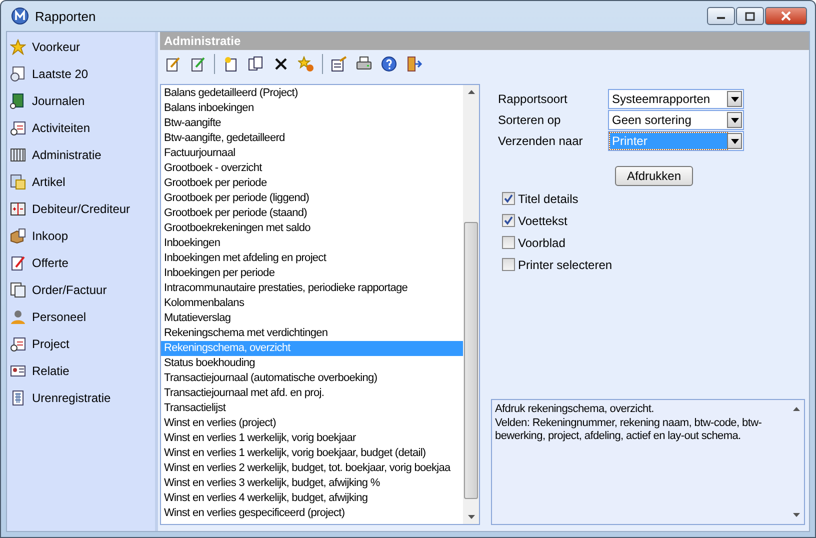  I want to click on sidebar-item: Relatie, so click(81, 370).